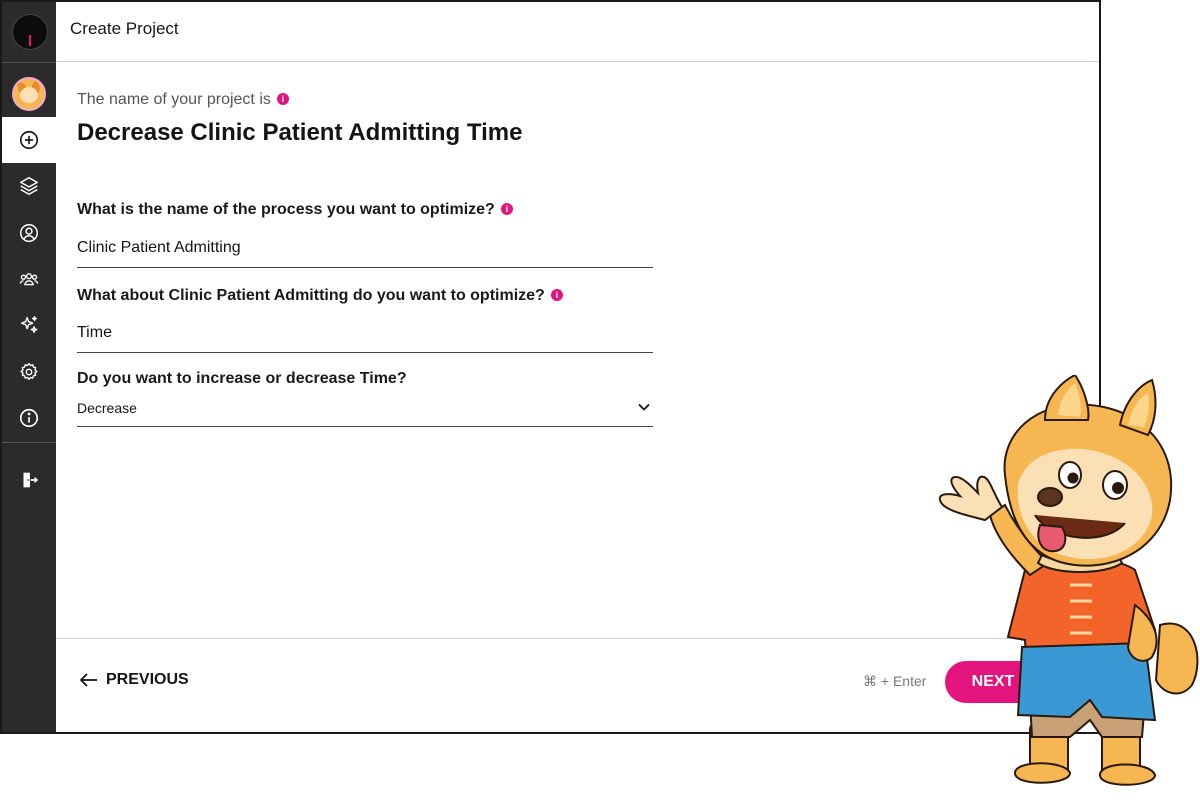 The width and height of the screenshot is (1200, 800). What do you see at coordinates (159, 247) in the screenshot?
I see `process-name-value: Clinic Patient Admitting` at bounding box center [159, 247].